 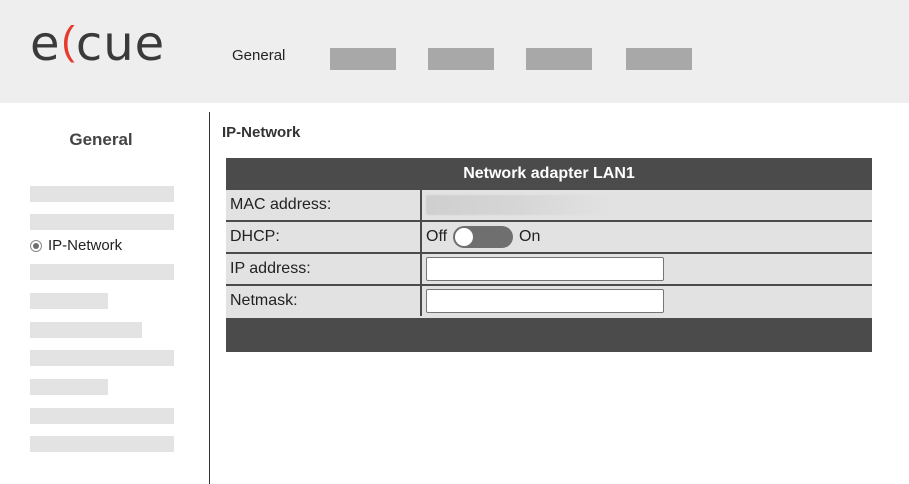 What do you see at coordinates (324, 205) in the screenshot?
I see `mac-address-label: MAC address:` at bounding box center [324, 205].